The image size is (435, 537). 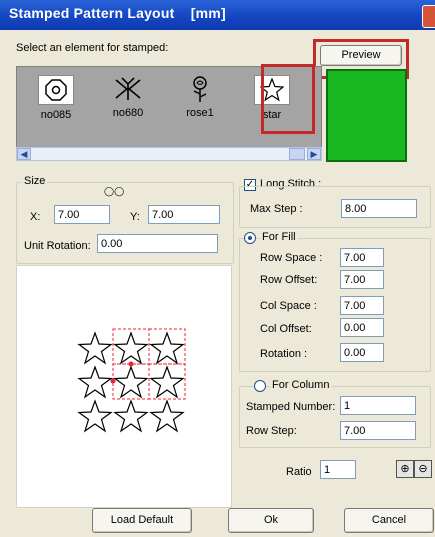 I want to click on rose-icon, so click(x=200, y=89).